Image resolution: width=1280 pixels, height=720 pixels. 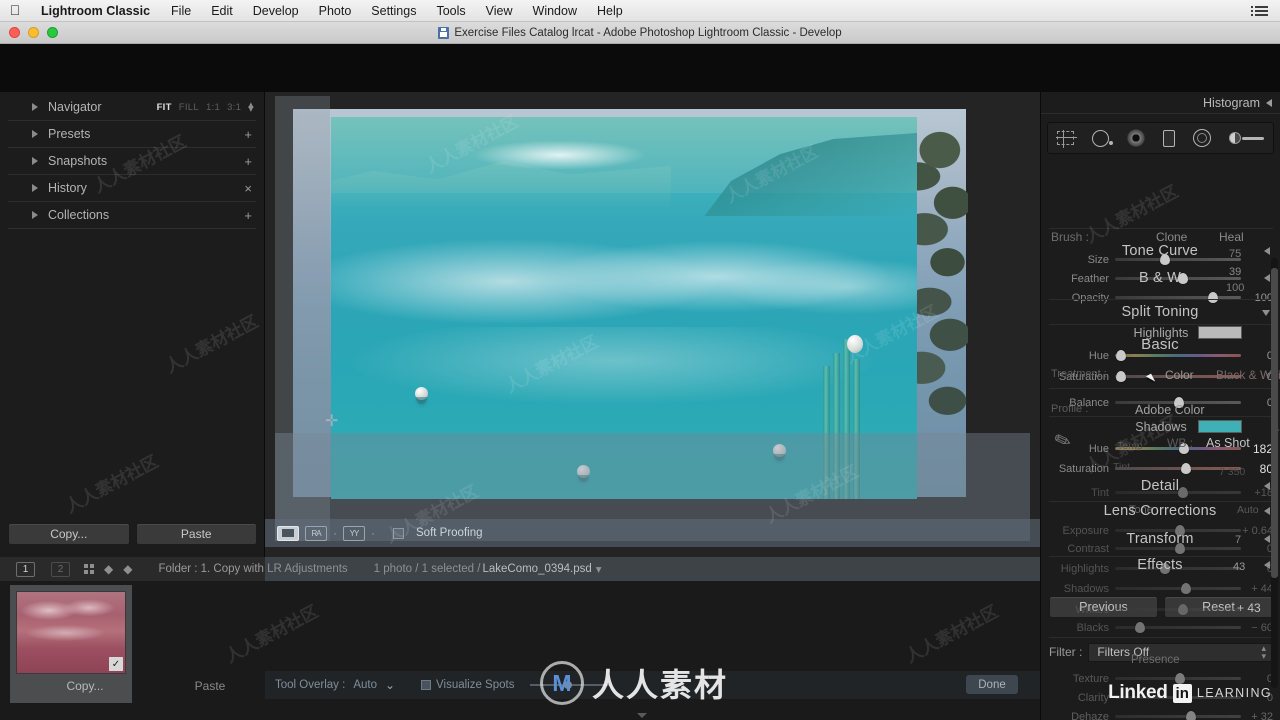 I want to click on photo-cloud-reflection, so click(x=624, y=281).